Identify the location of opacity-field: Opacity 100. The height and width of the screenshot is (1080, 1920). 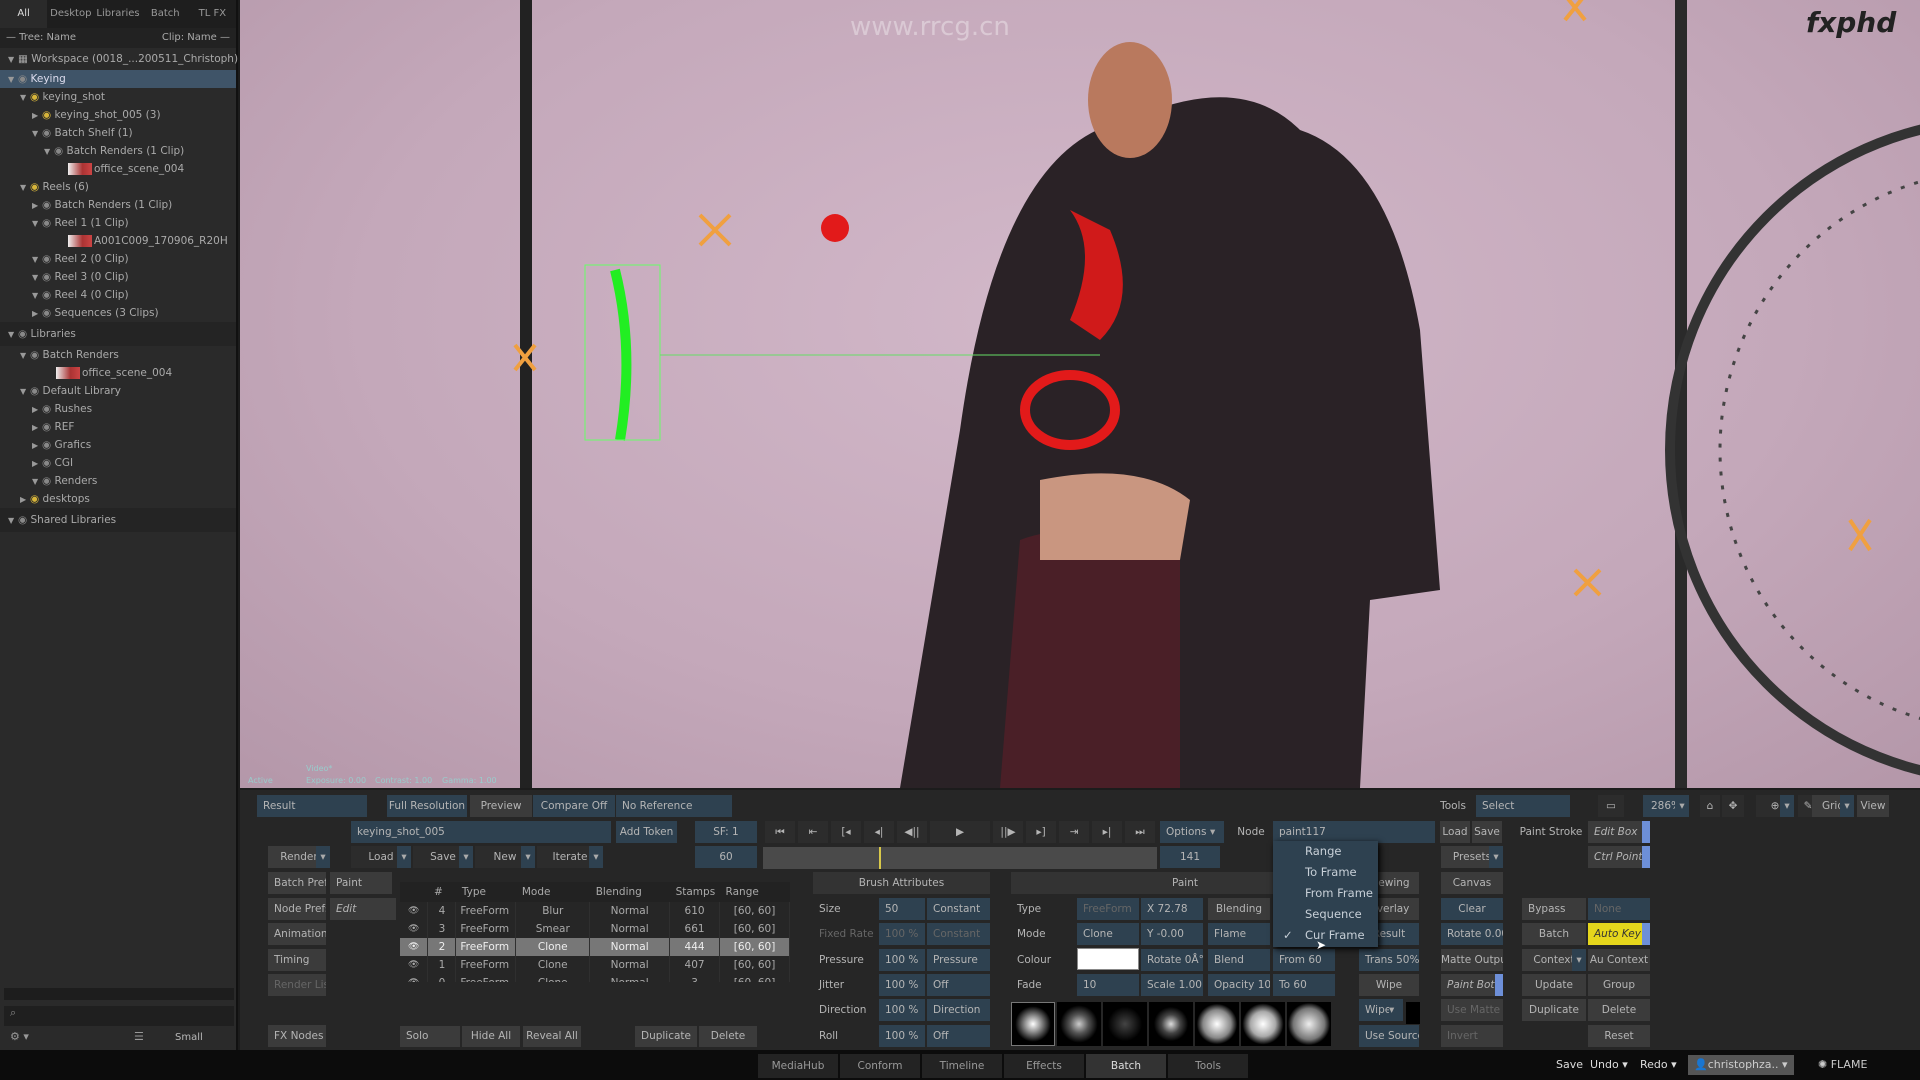
(1239, 985).